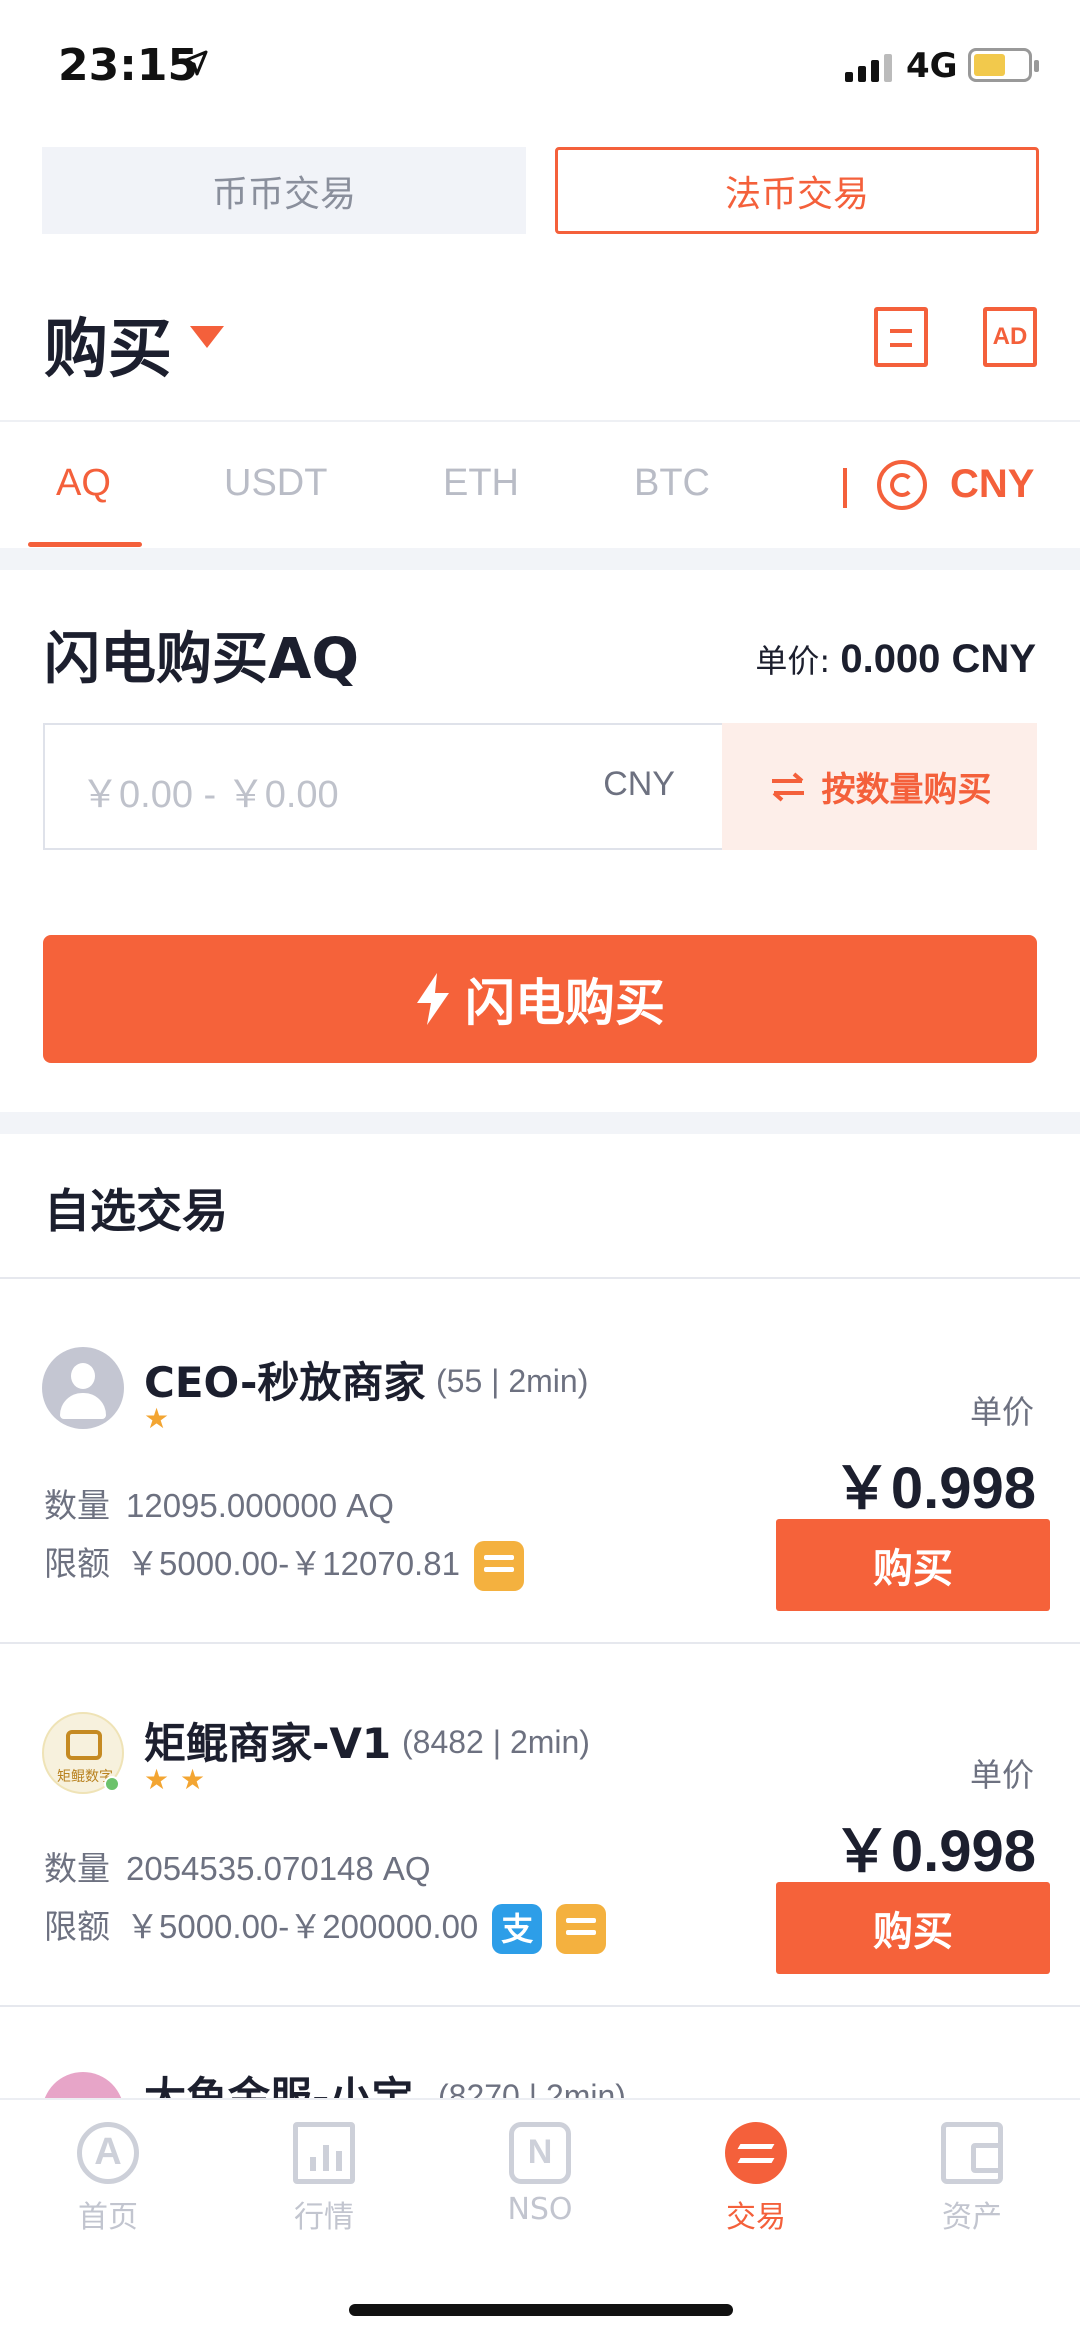 The width and height of the screenshot is (1080, 2339). Describe the element at coordinates (481, 483) in the screenshot. I see `coin-tab-eth: ETH` at that location.